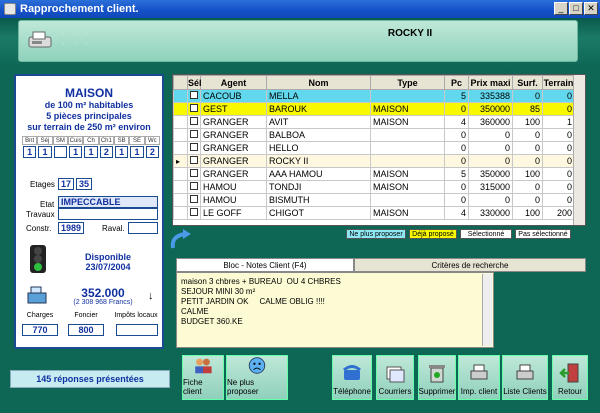  What do you see at coordinates (379, 109) in the screenshot?
I see `table-row: GEST BAROUK MAISON 0 350000 85 0` at bounding box center [379, 109].